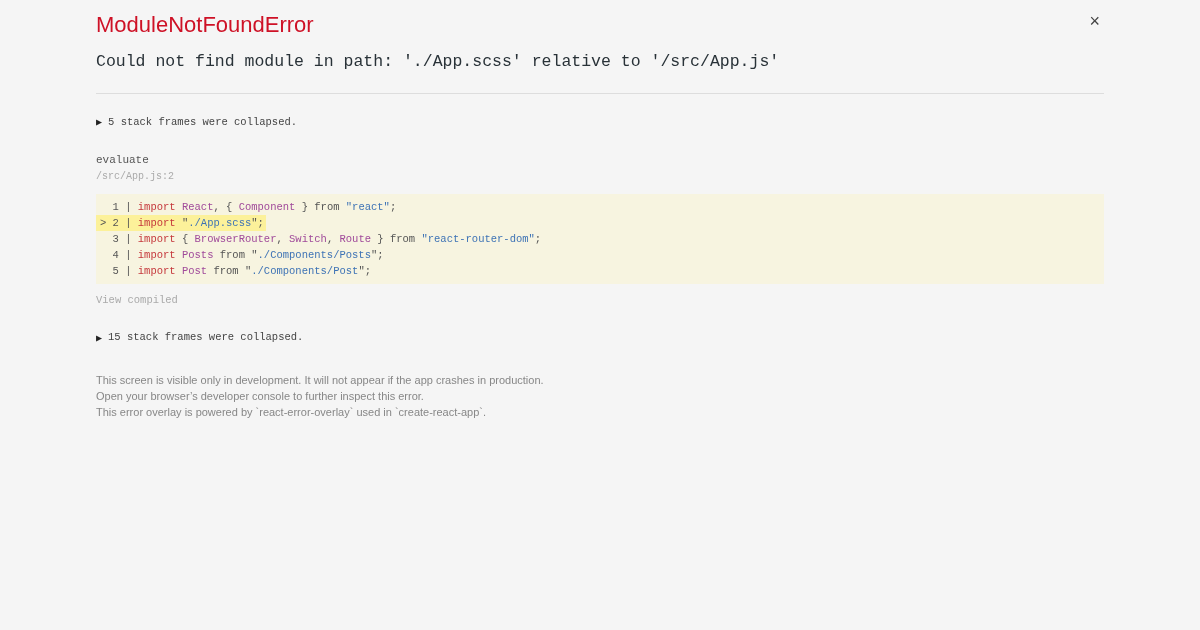 The image size is (1200, 630). I want to click on code-line: 4 | import Posts from "./Components/Posts";, so click(248, 255).